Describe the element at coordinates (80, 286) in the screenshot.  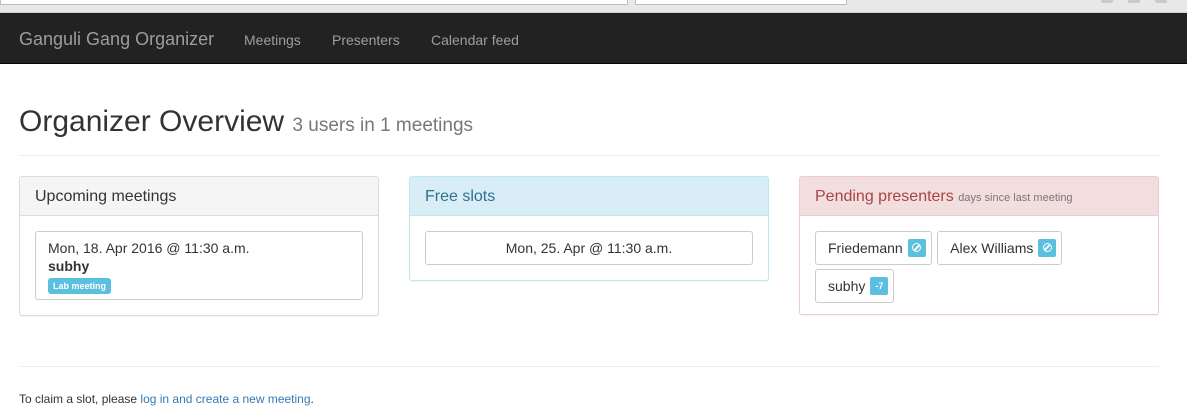
I see `meeting-type-label: Lab meeting` at that location.